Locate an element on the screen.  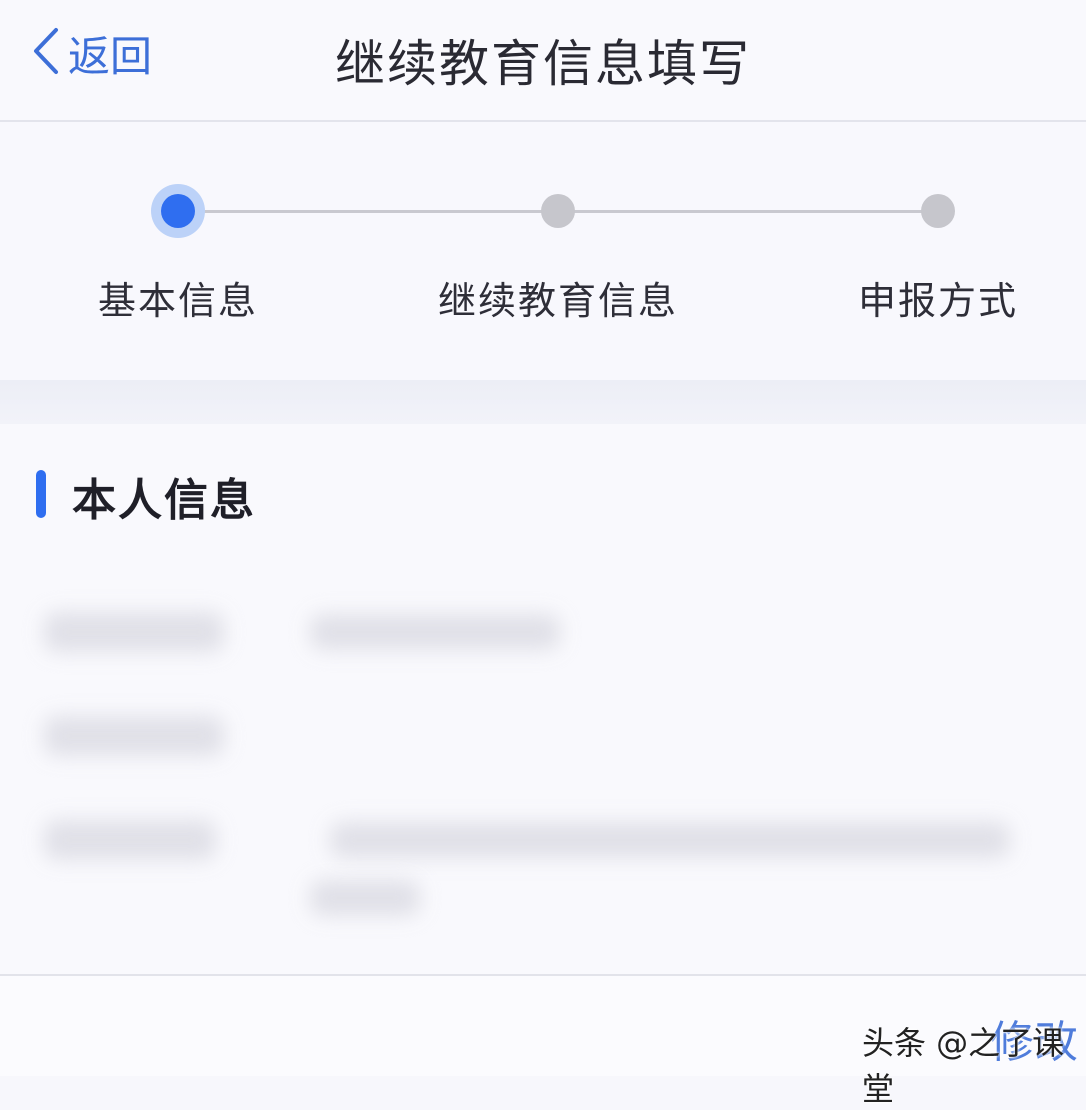
page-title: 继续教育信息填写 is located at coordinates (543, 64).